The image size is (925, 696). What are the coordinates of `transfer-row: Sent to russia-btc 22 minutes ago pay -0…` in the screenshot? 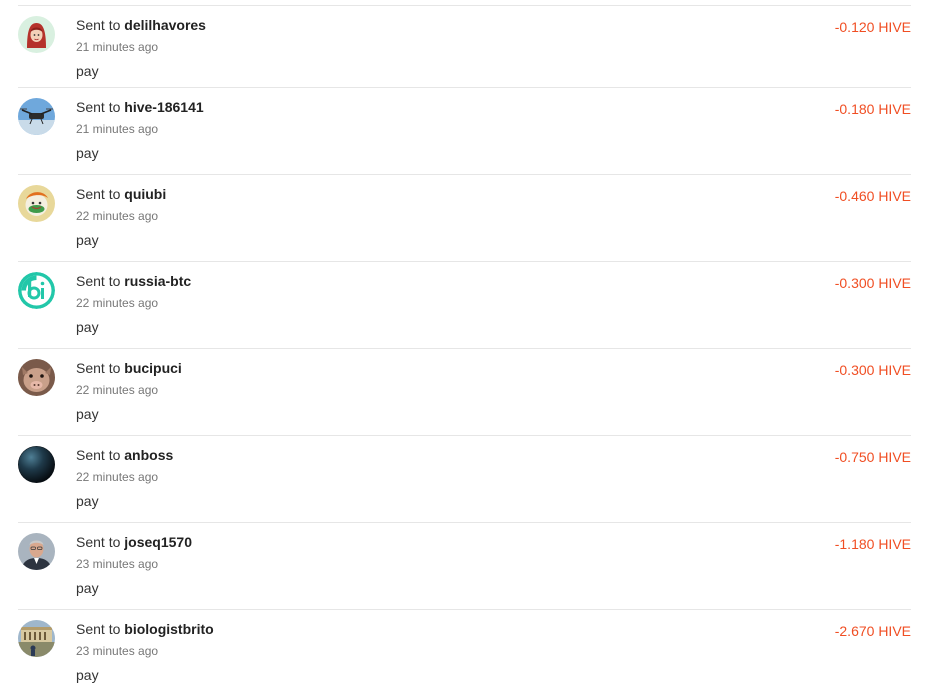 It's located at (464, 304).